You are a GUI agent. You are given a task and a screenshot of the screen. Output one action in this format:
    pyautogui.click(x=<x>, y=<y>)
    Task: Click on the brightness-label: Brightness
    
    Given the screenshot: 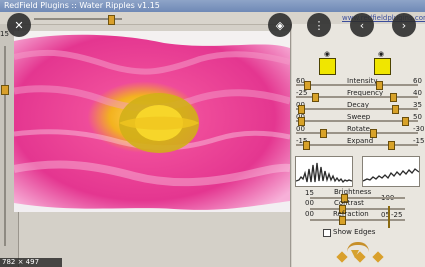 What is the action you would take?
    pyautogui.click(x=353, y=192)
    